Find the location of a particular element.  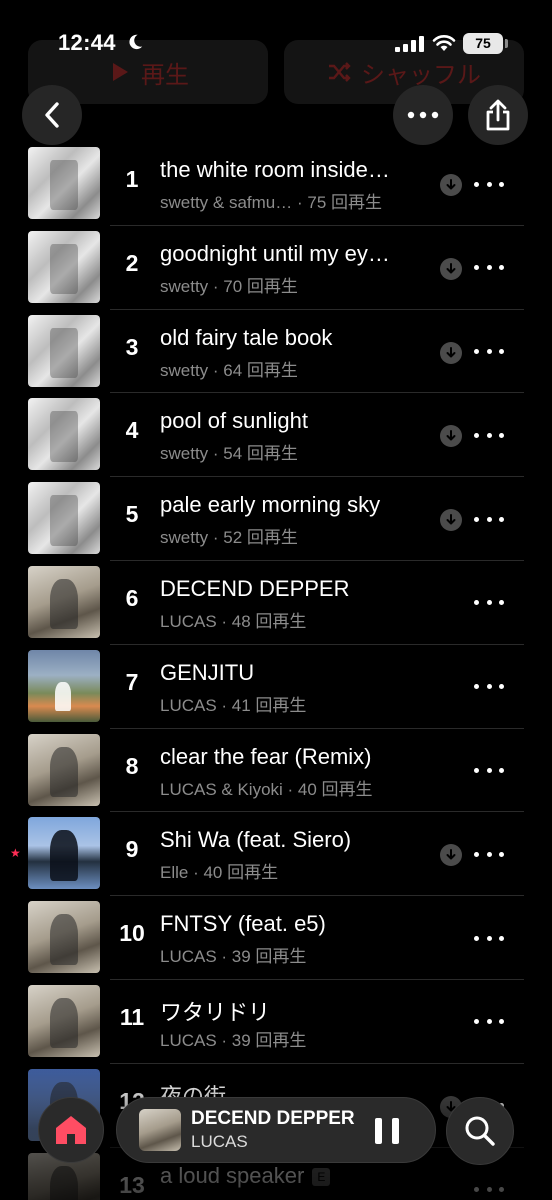

track-row: 2 goodnight until my ey… swetty · 70 回再生 is located at coordinates (276, 268).